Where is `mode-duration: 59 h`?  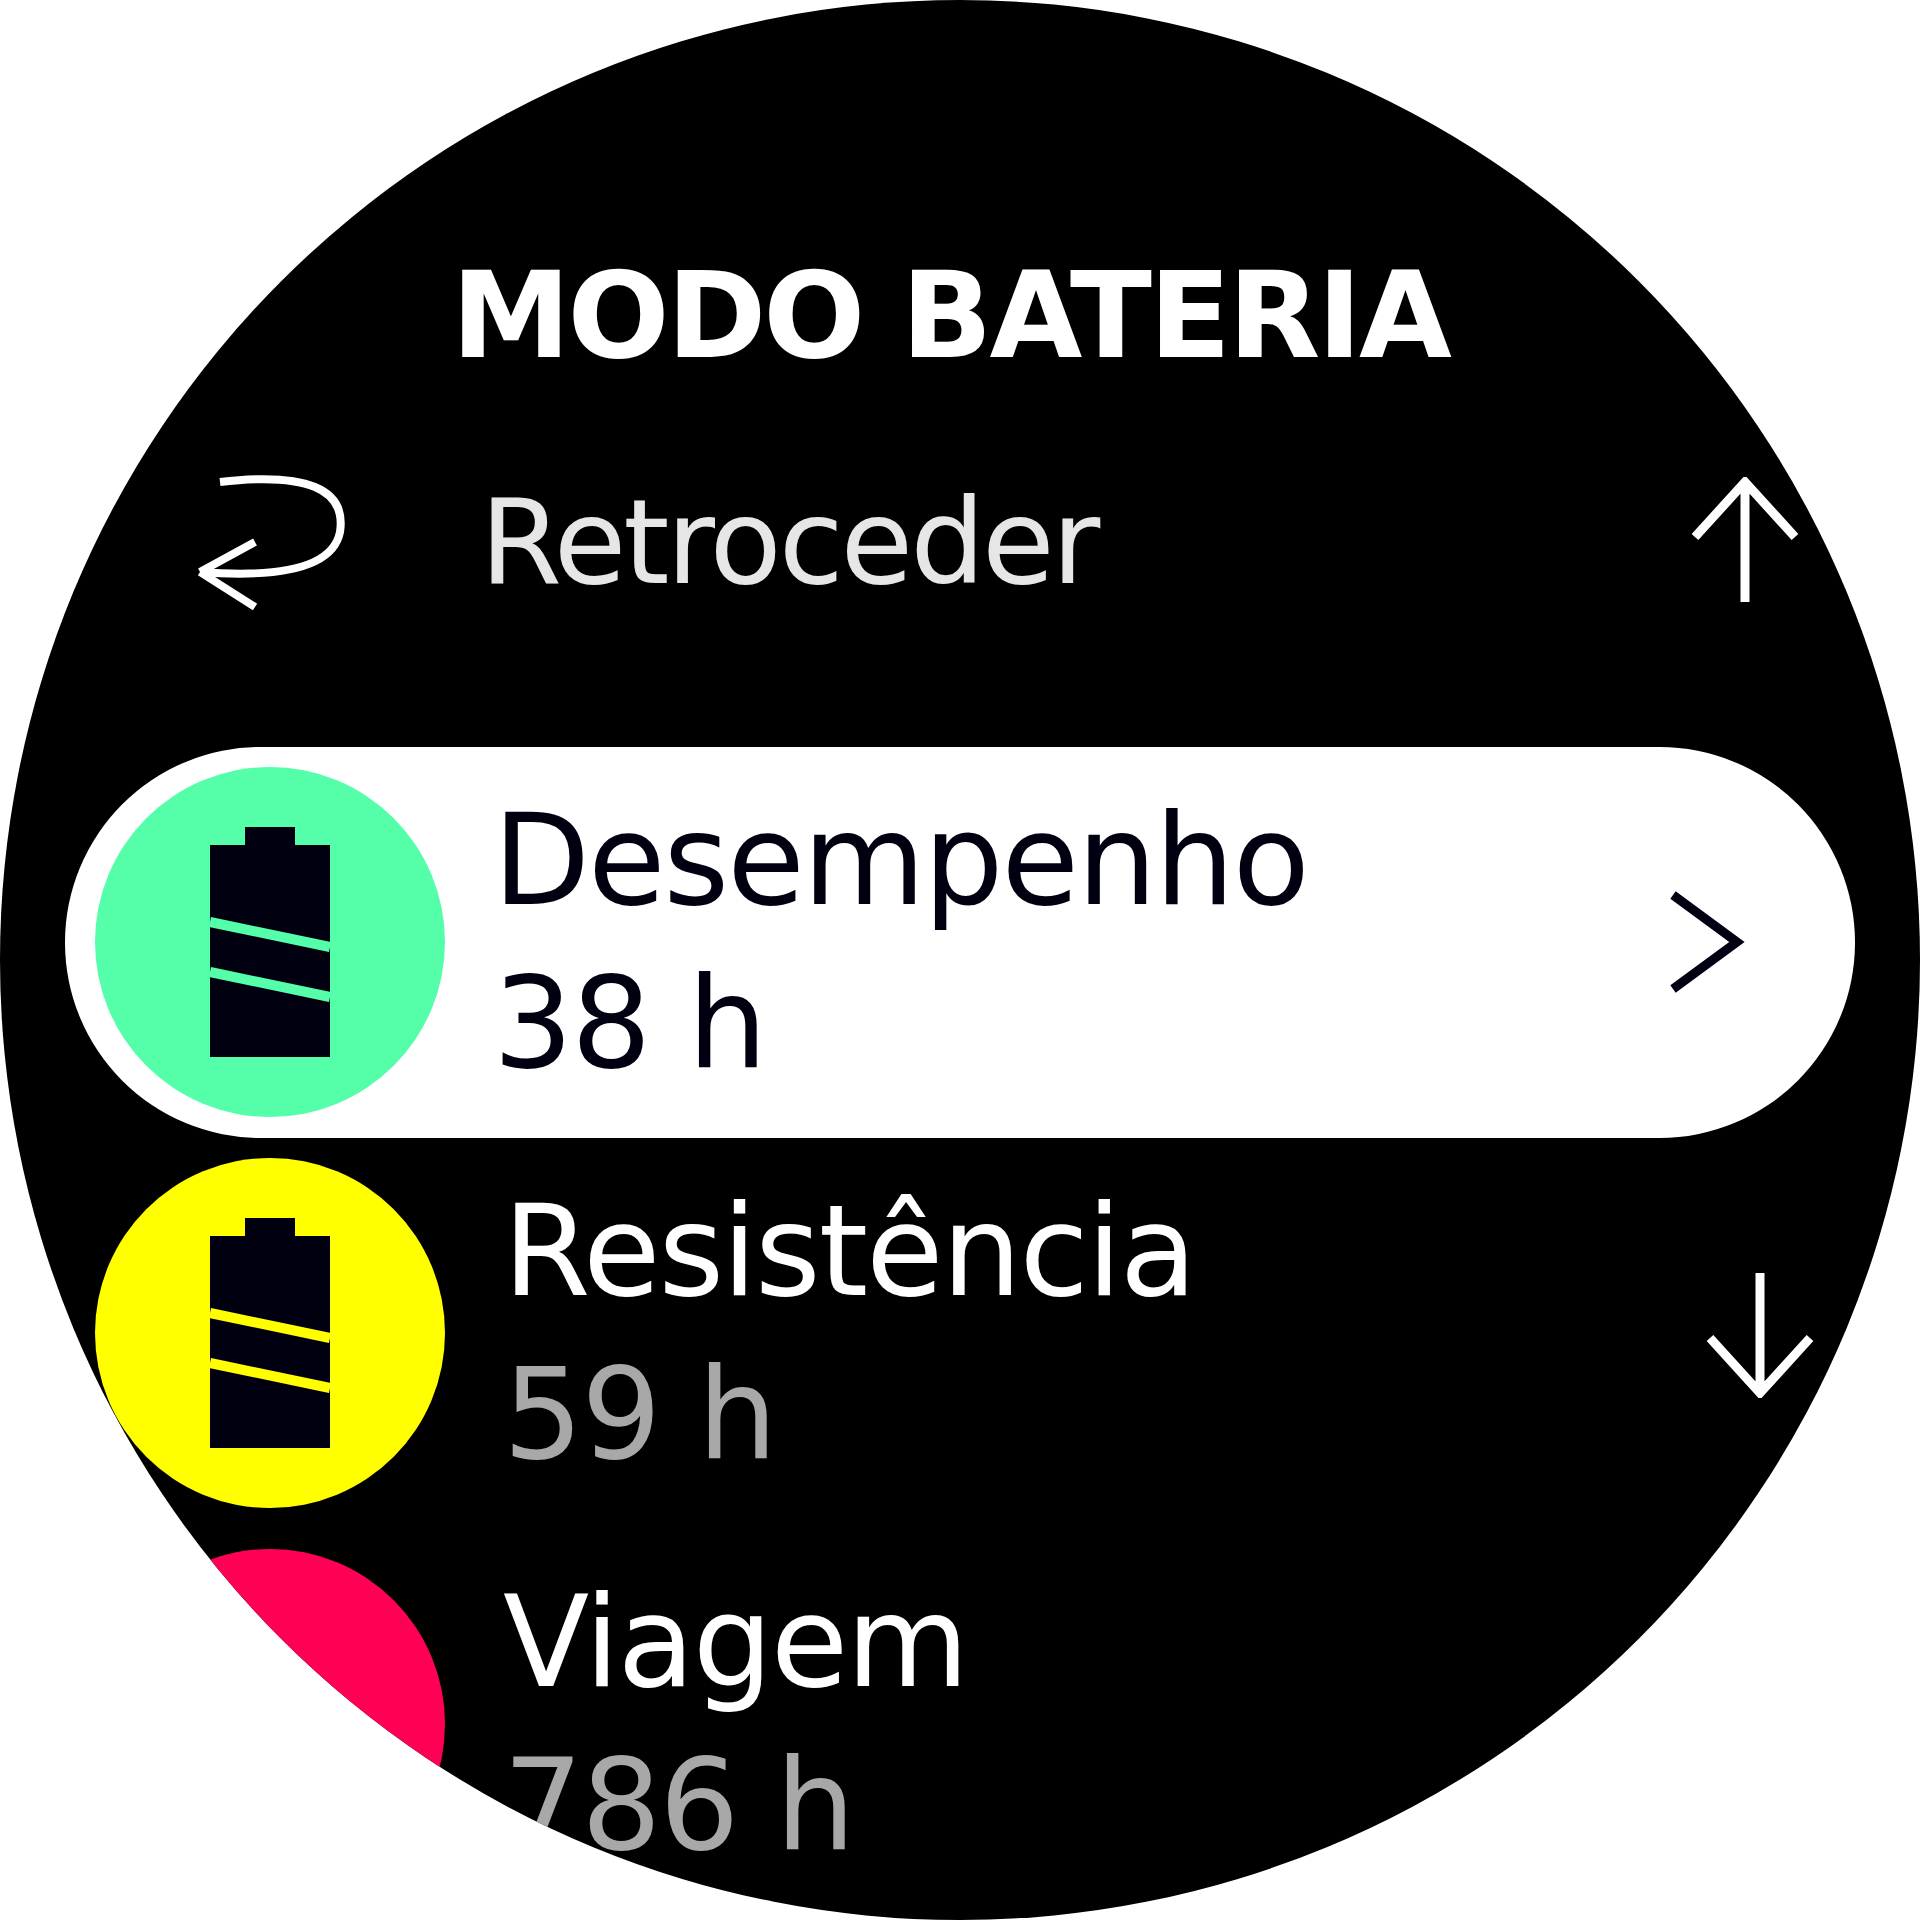 mode-duration: 59 h is located at coordinates (640, 1415).